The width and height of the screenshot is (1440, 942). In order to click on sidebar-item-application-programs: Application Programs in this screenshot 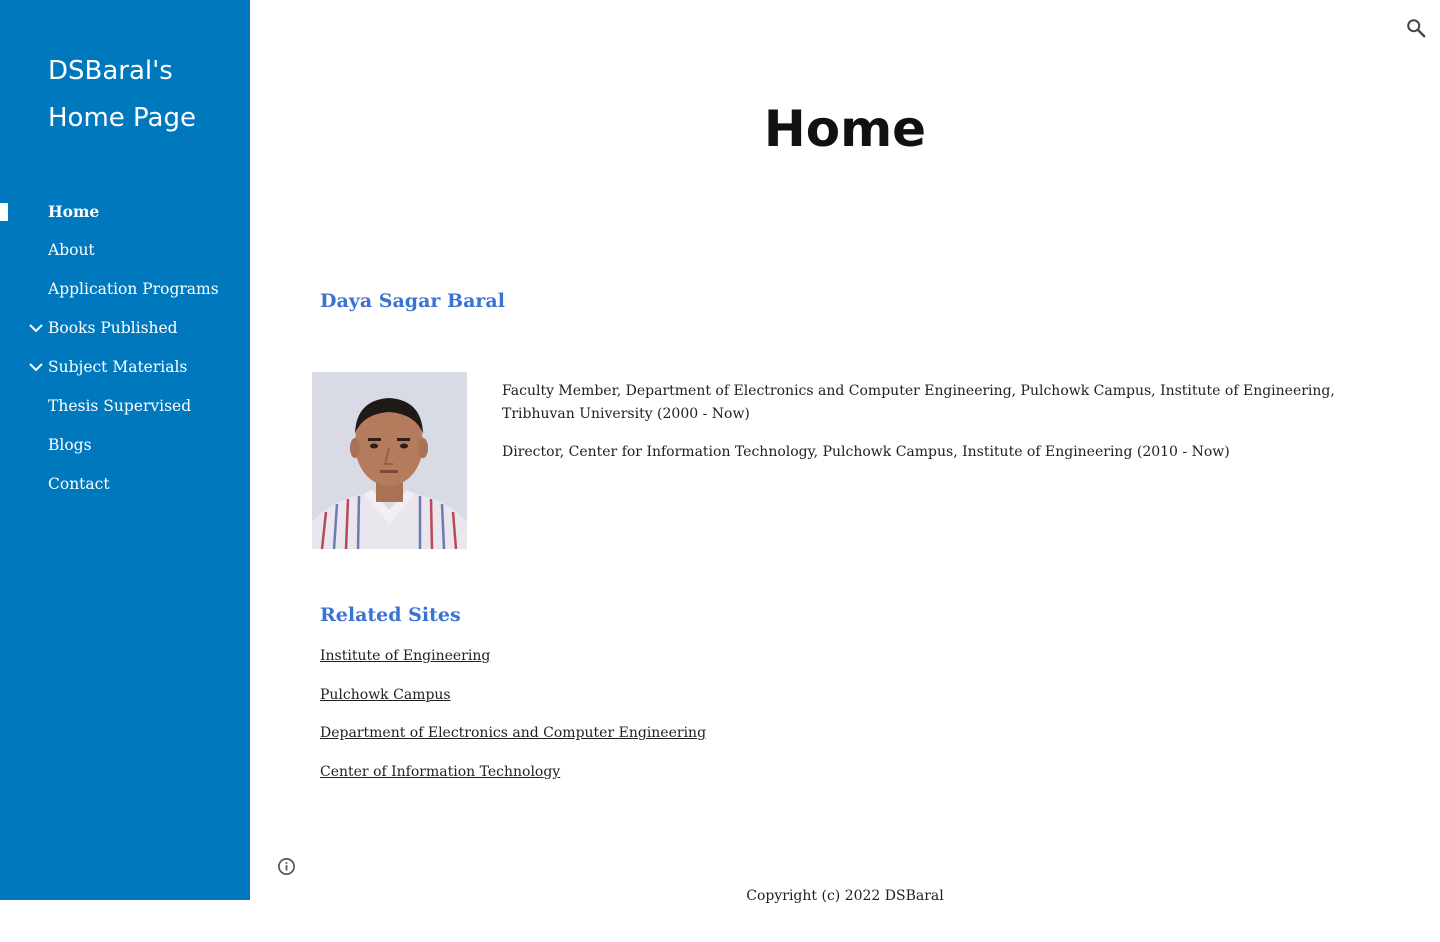, I will do `click(125, 289)`.